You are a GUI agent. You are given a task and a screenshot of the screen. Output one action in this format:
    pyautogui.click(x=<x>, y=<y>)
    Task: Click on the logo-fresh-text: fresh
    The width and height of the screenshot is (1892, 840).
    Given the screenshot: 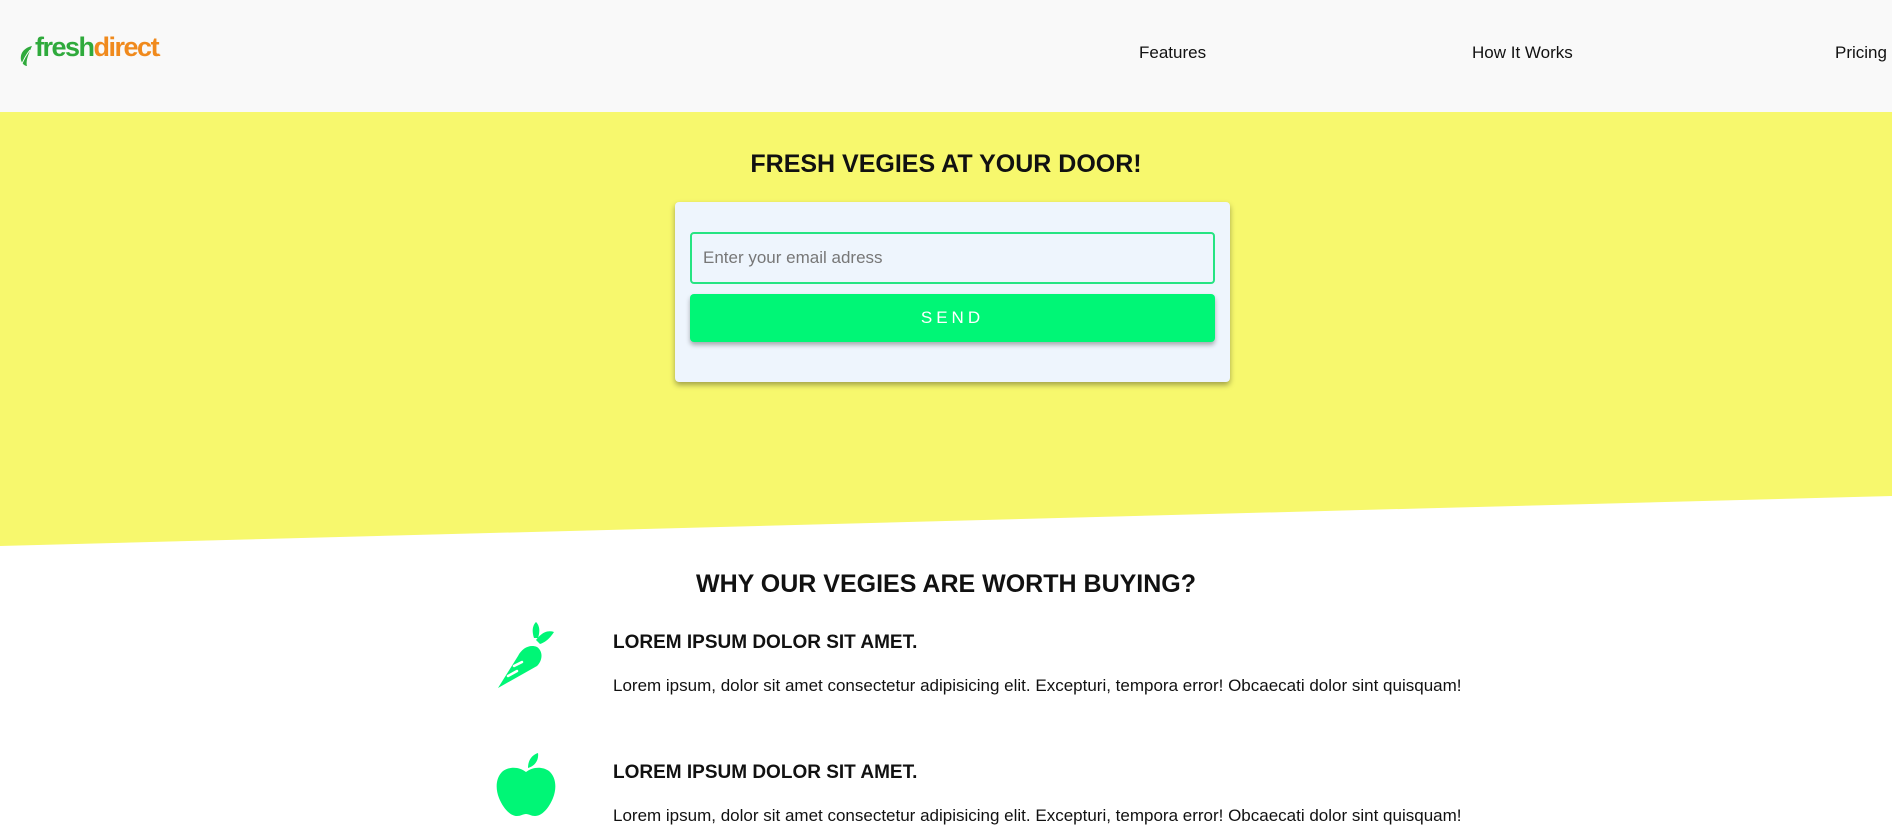 What is the action you would take?
    pyautogui.click(x=65, y=47)
    